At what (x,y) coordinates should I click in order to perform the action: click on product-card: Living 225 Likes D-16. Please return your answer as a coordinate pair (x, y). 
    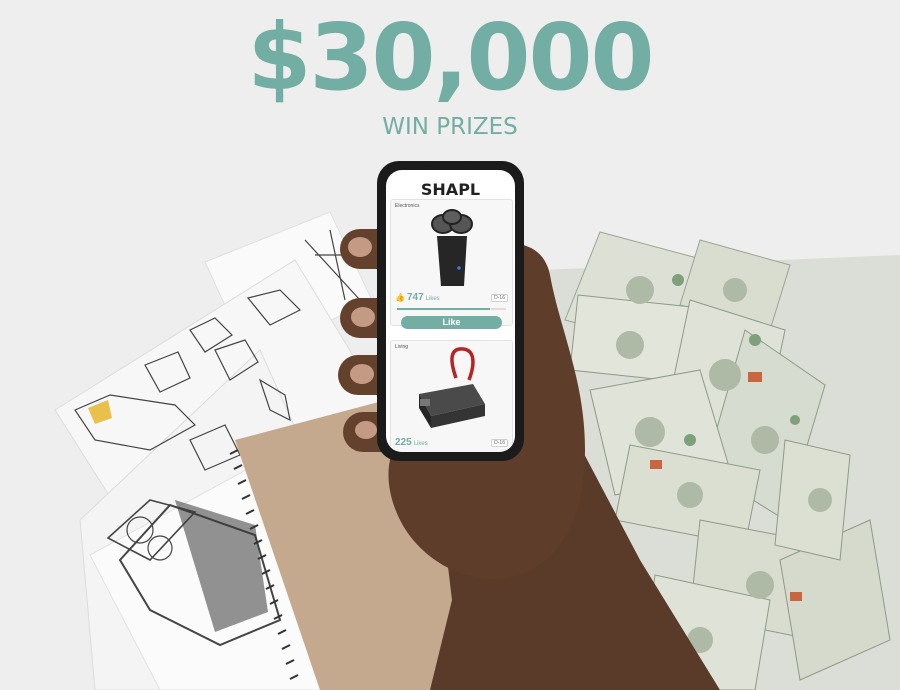
    Looking at the image, I should click on (451, 396).